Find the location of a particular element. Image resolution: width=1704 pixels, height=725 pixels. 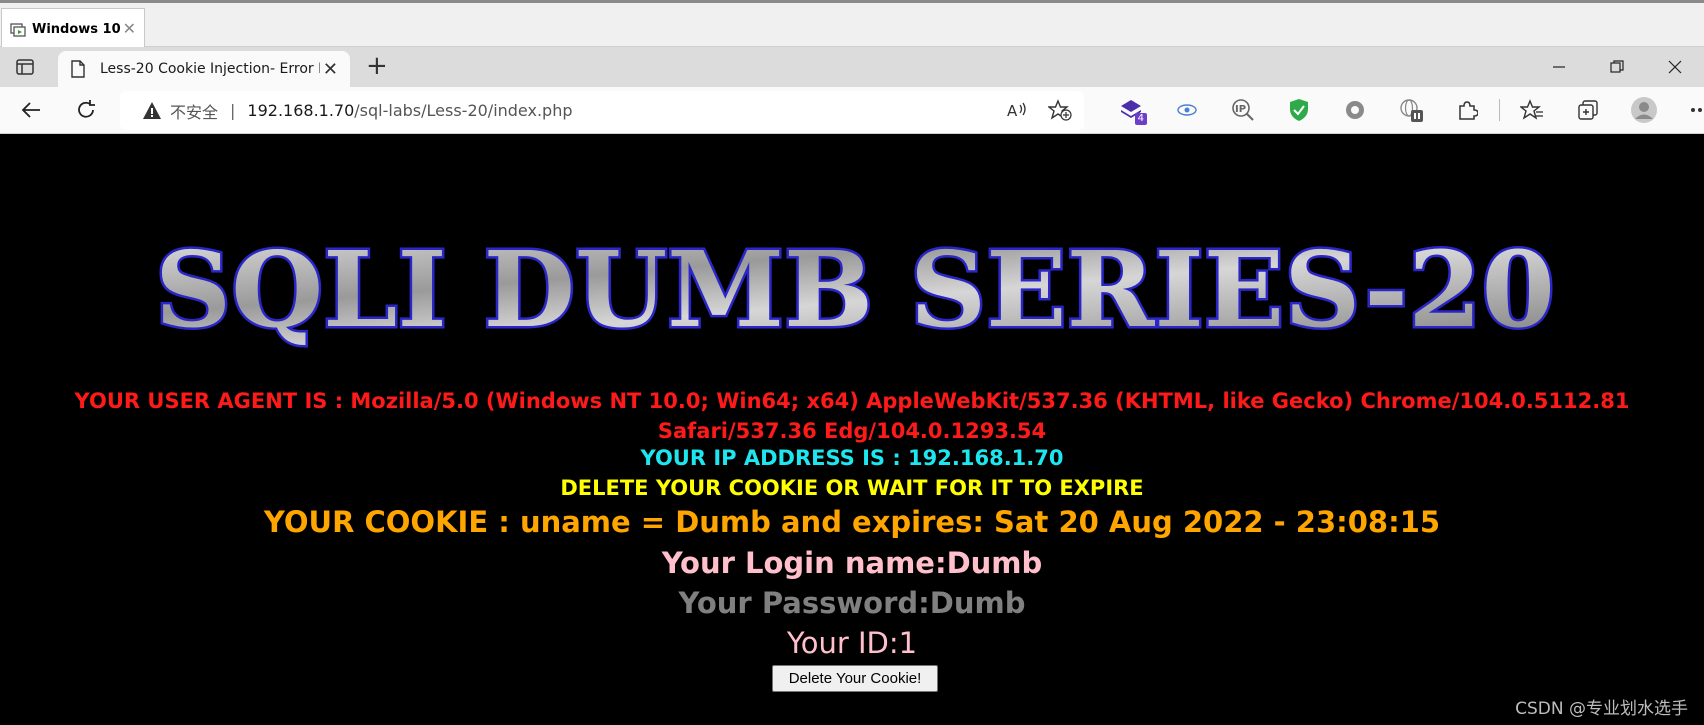

tab-close-icon: ✕ is located at coordinates (330, 69).